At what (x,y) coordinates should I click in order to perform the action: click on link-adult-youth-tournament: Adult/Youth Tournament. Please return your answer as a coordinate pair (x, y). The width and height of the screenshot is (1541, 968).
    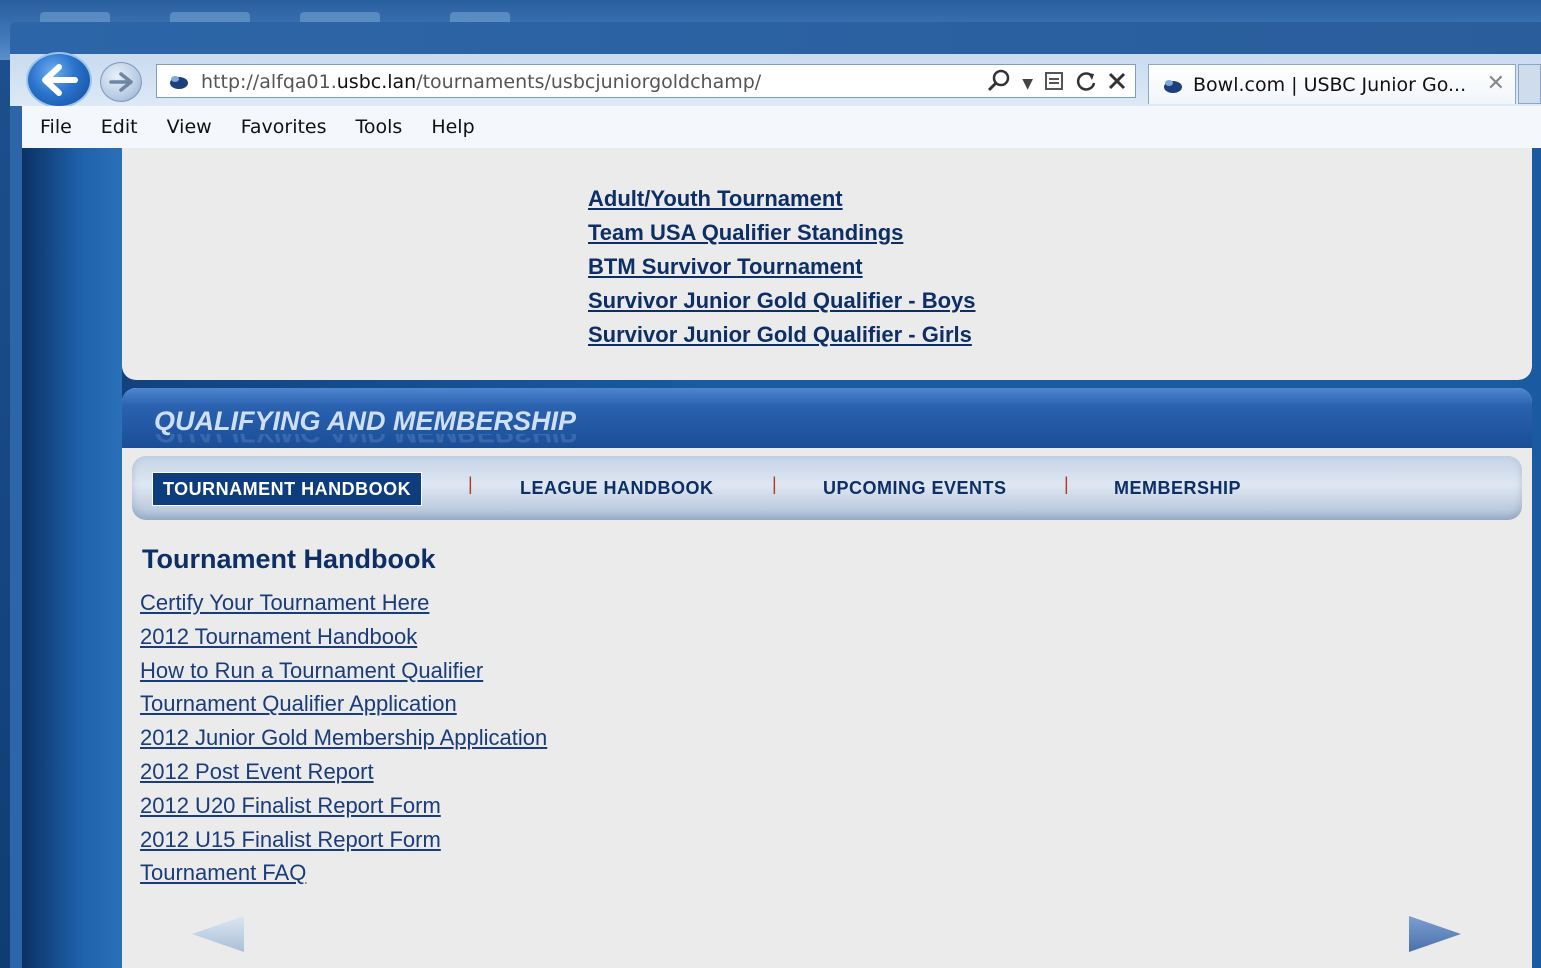
    Looking at the image, I should click on (782, 199).